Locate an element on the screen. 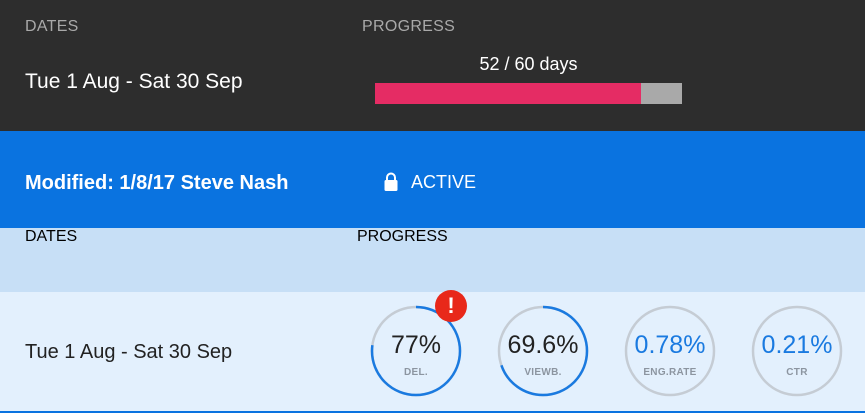  metric-label: VIEWB. is located at coordinates (543, 372).